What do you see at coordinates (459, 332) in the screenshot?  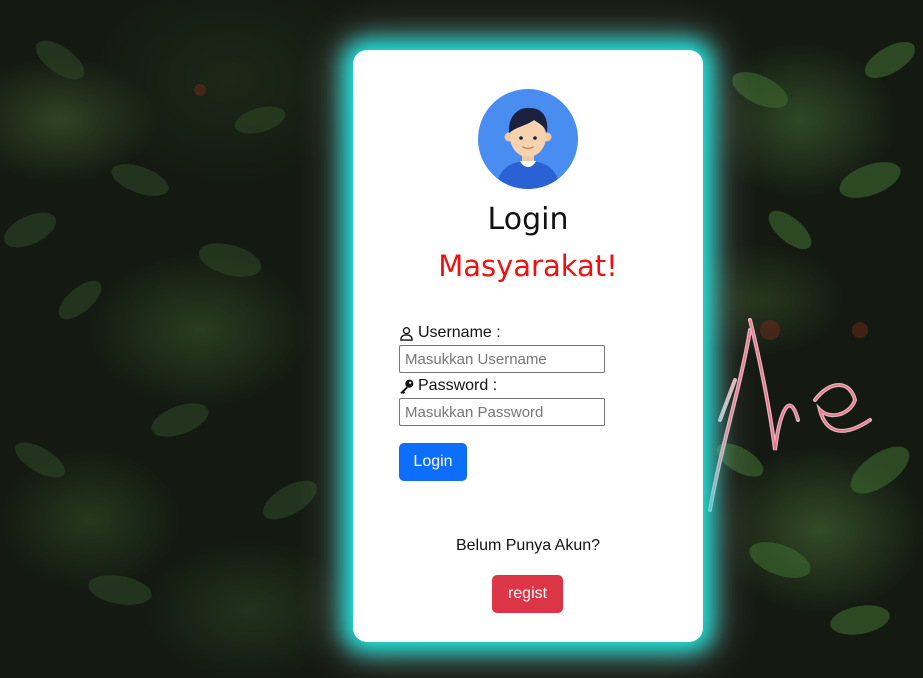 I see `username-label-text: Username :` at bounding box center [459, 332].